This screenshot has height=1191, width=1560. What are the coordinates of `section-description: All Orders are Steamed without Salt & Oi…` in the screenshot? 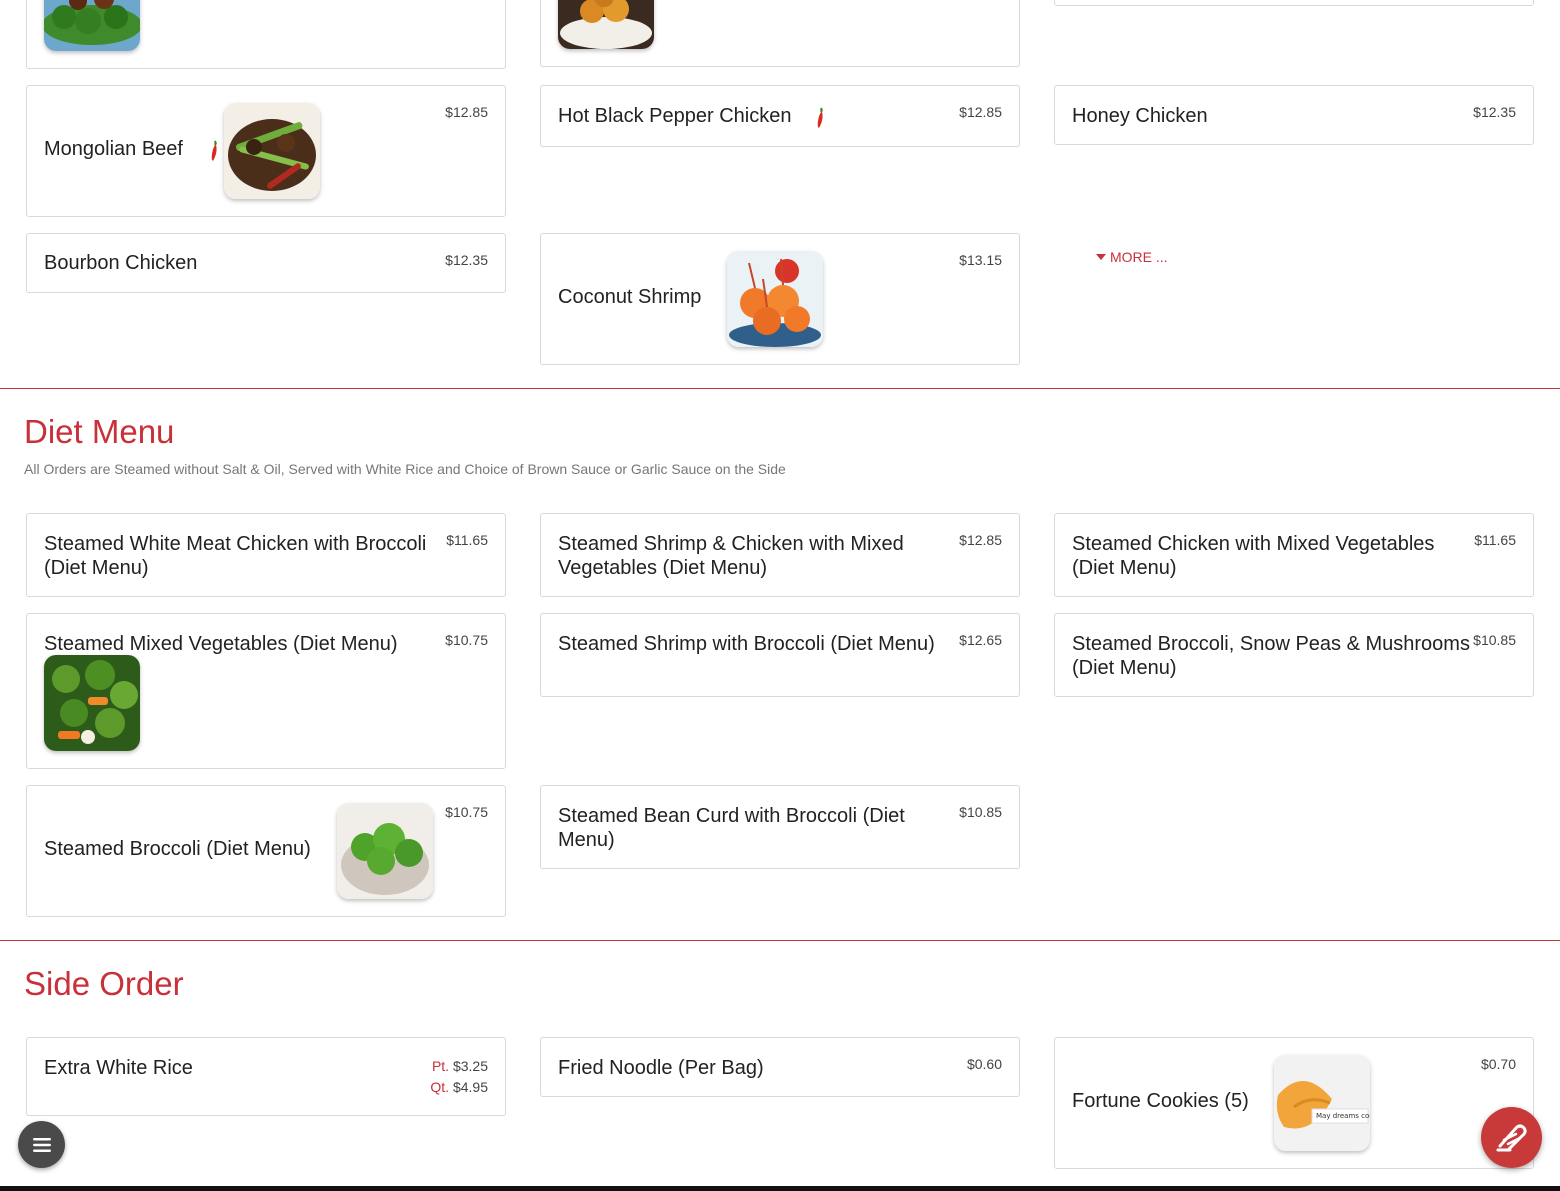 It's located at (405, 469).